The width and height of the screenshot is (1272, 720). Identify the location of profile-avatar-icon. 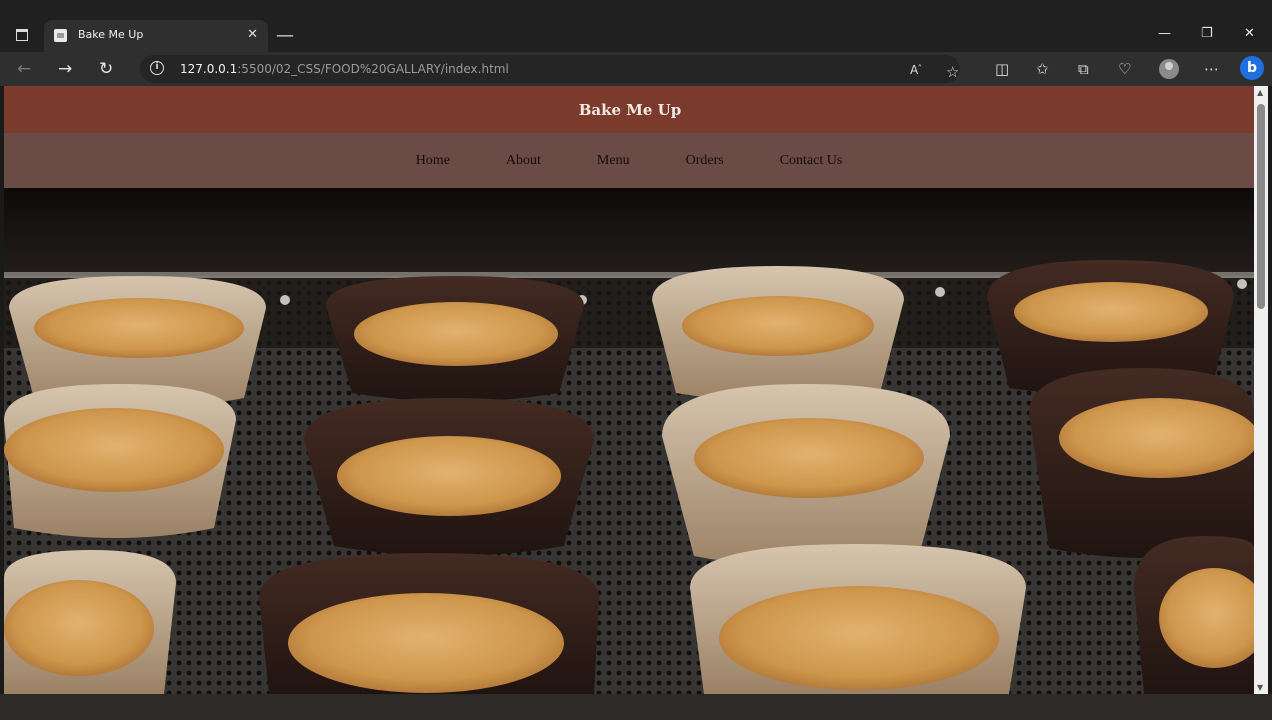
(1169, 69).